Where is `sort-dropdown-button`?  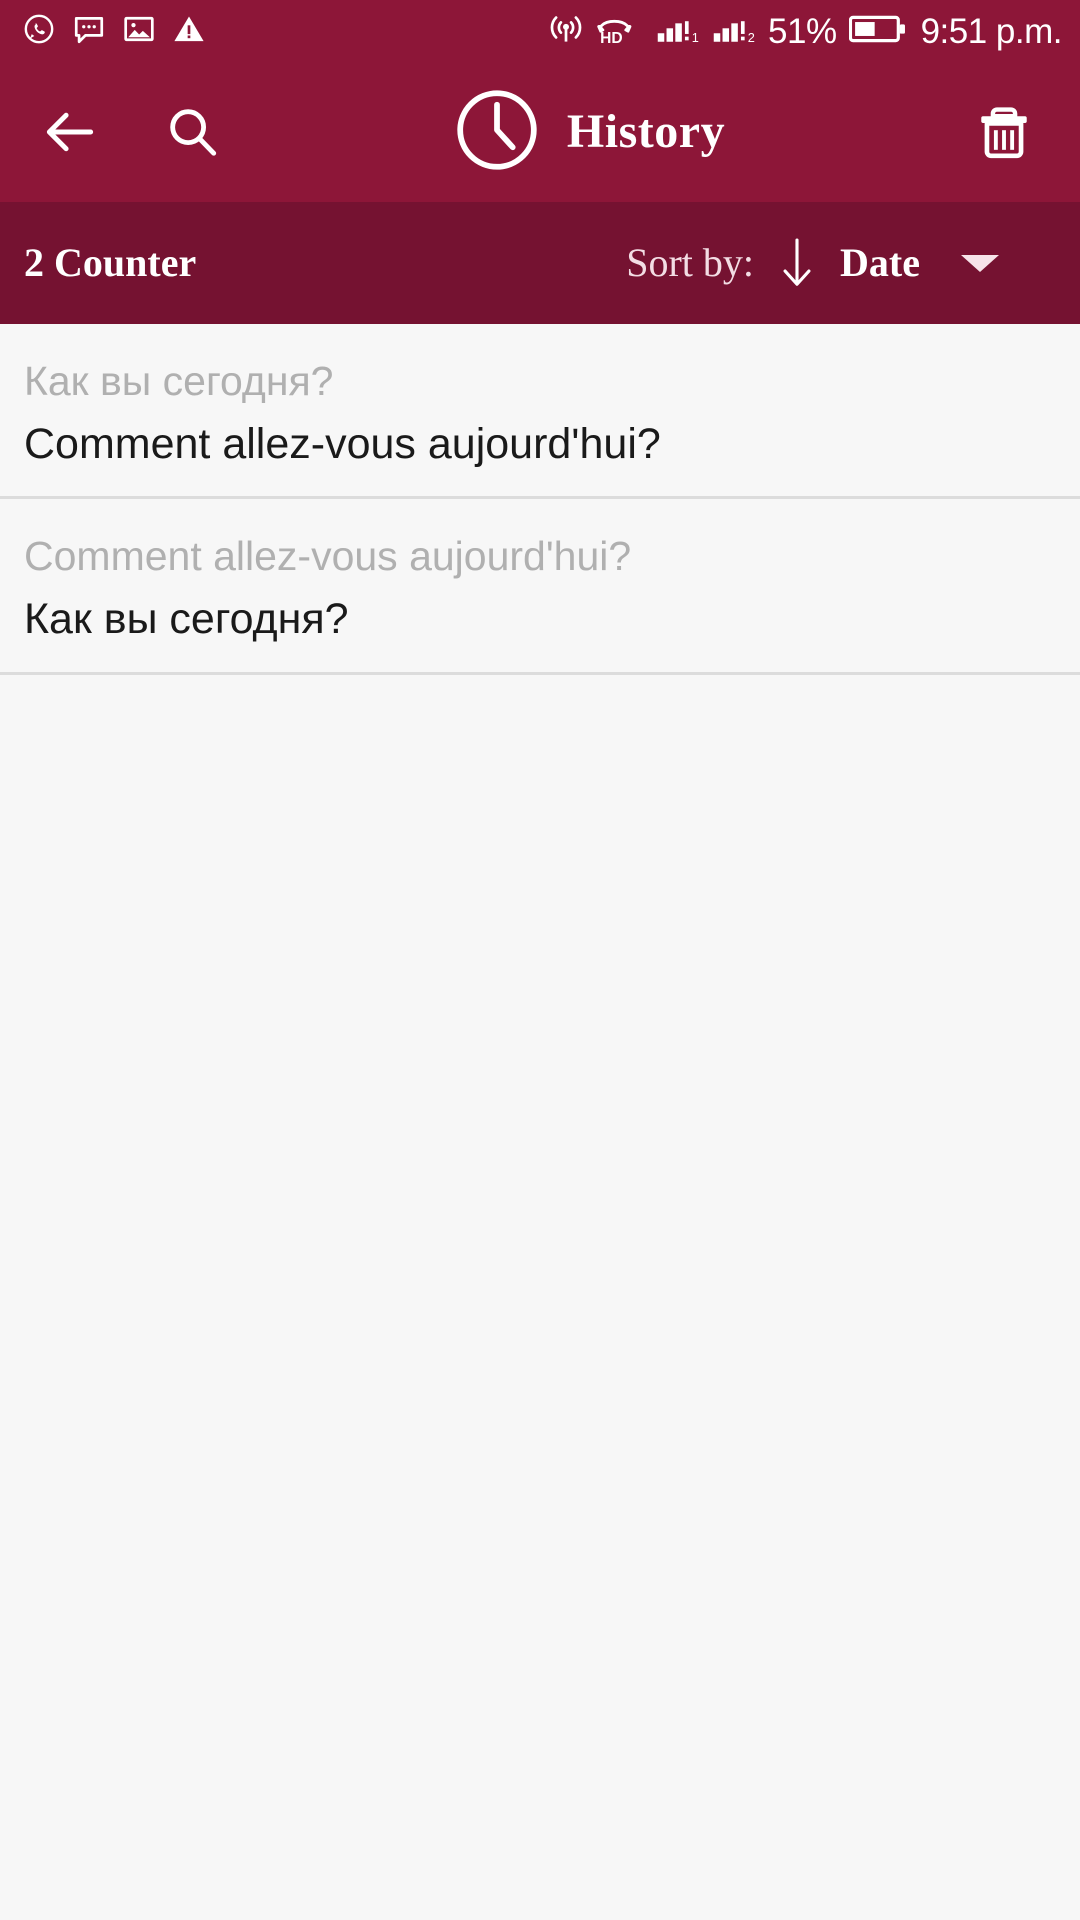
sort-dropdown-button is located at coordinates (980, 263).